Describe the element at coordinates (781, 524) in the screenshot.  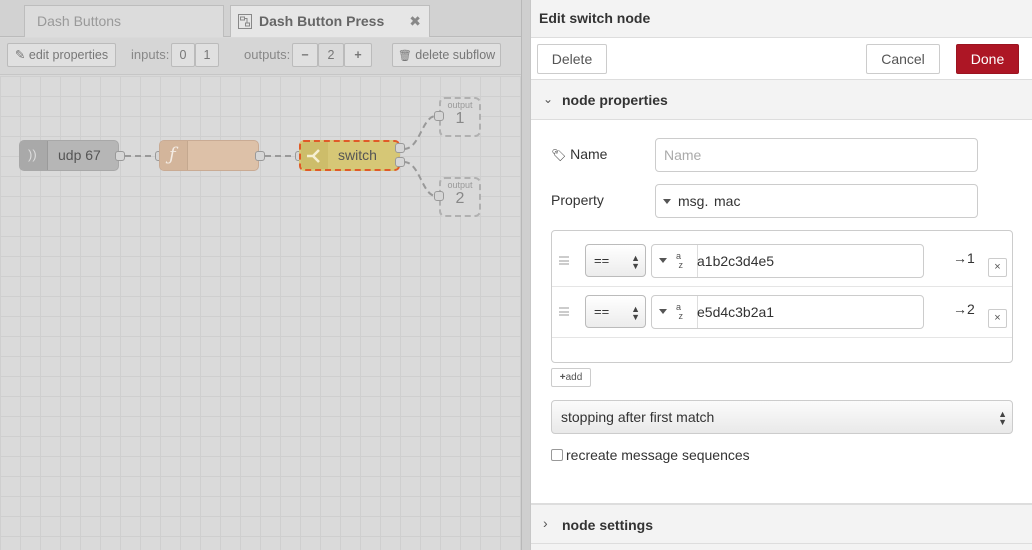
I see `node-settings-header: › node settings` at that location.